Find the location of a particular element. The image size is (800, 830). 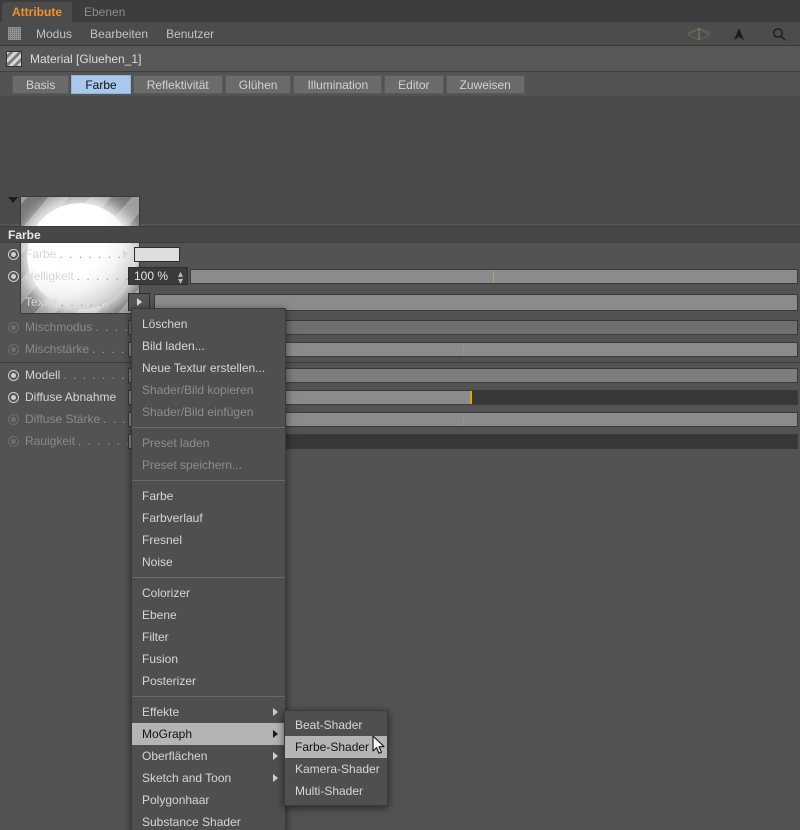

menu-item-polygonhaar: Polygonhaar is located at coordinates (208, 800).